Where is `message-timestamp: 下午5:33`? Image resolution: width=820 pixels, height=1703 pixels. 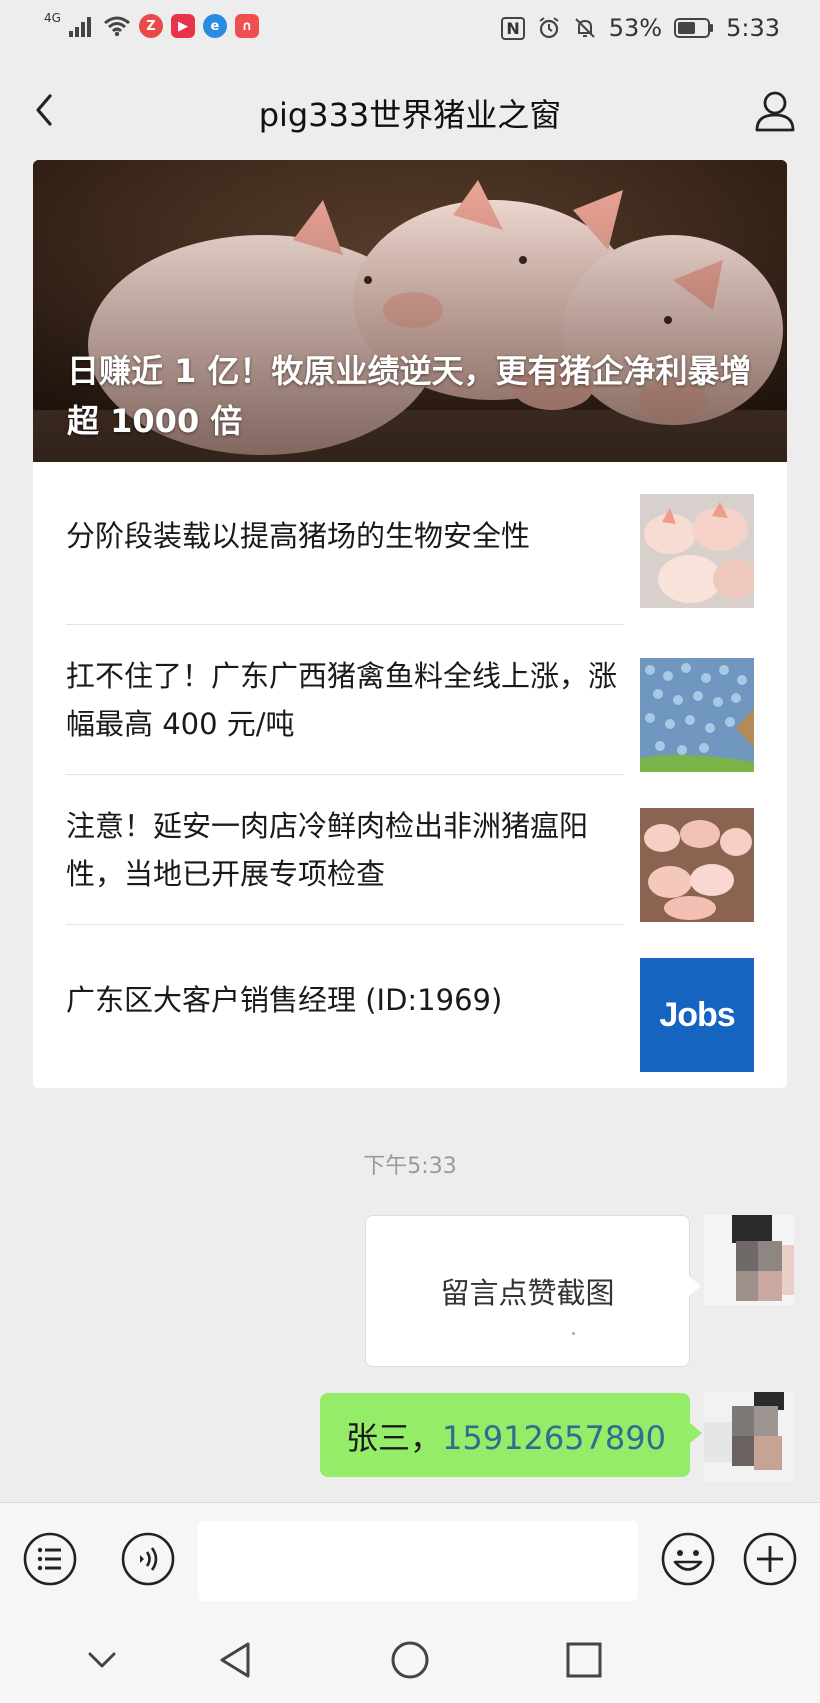
message-timestamp: 下午5:33 is located at coordinates (410, 1166).